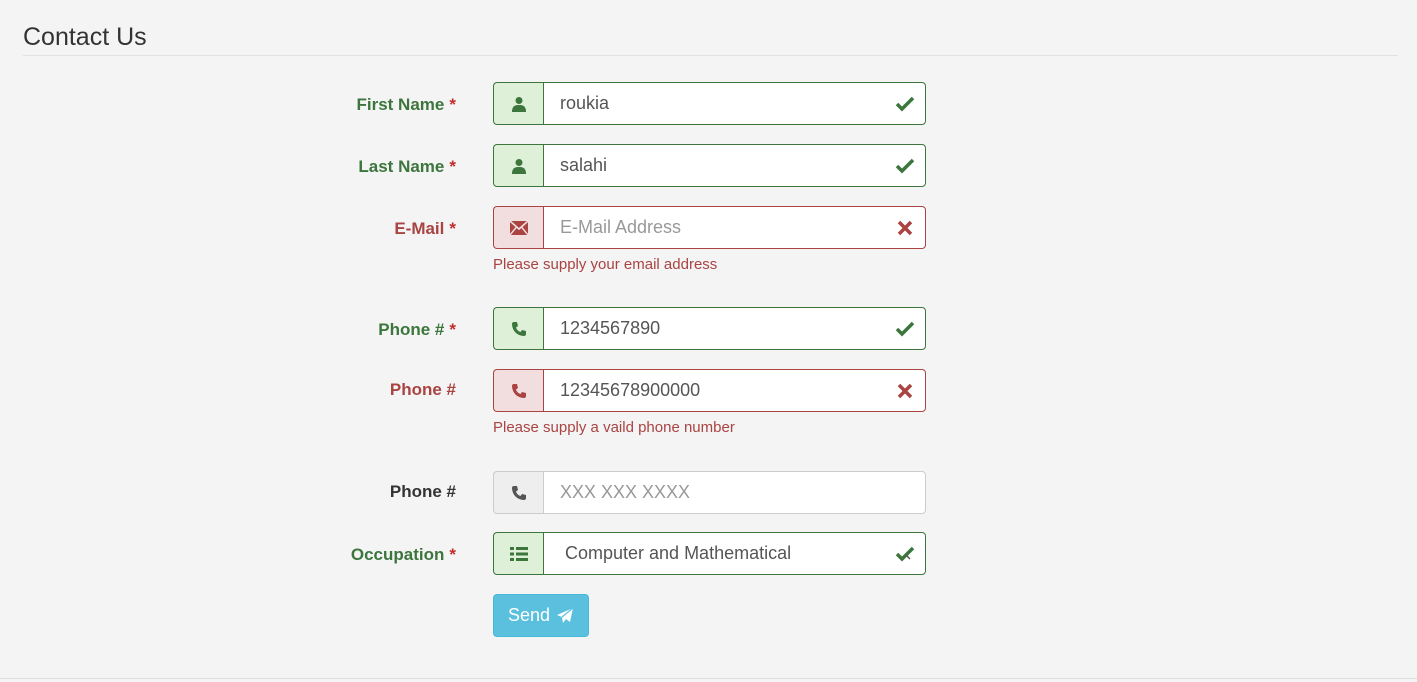 The image size is (1417, 682). What do you see at coordinates (417, 329) in the screenshot?
I see `phone-label-1: Phone # *` at bounding box center [417, 329].